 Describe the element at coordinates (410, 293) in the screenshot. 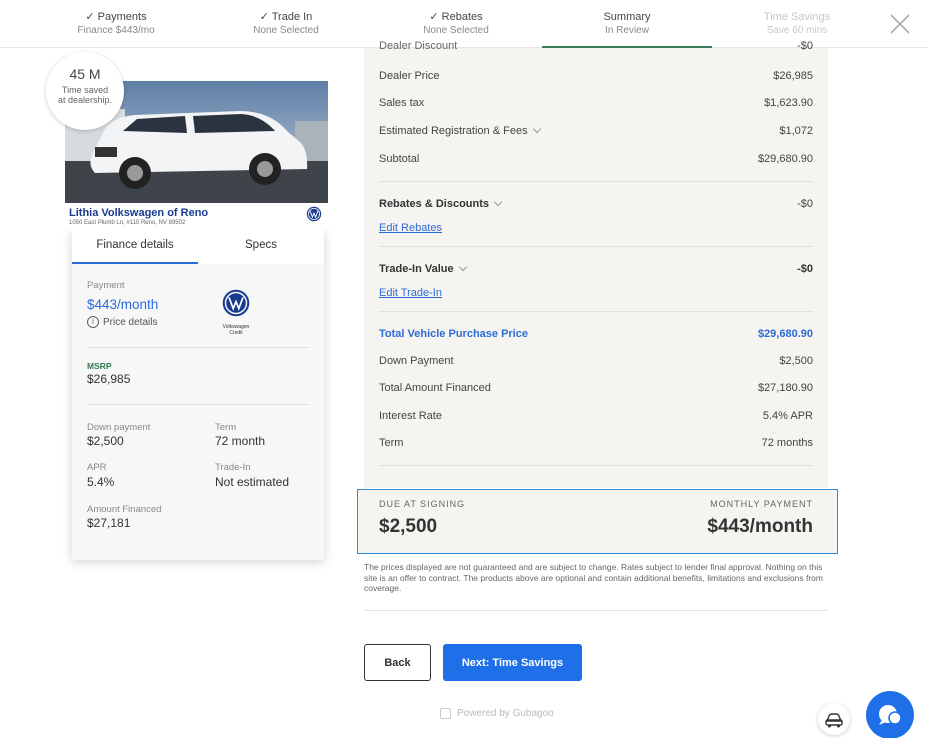

I see `edit-trade-in-link: Edit Trade-In` at that location.